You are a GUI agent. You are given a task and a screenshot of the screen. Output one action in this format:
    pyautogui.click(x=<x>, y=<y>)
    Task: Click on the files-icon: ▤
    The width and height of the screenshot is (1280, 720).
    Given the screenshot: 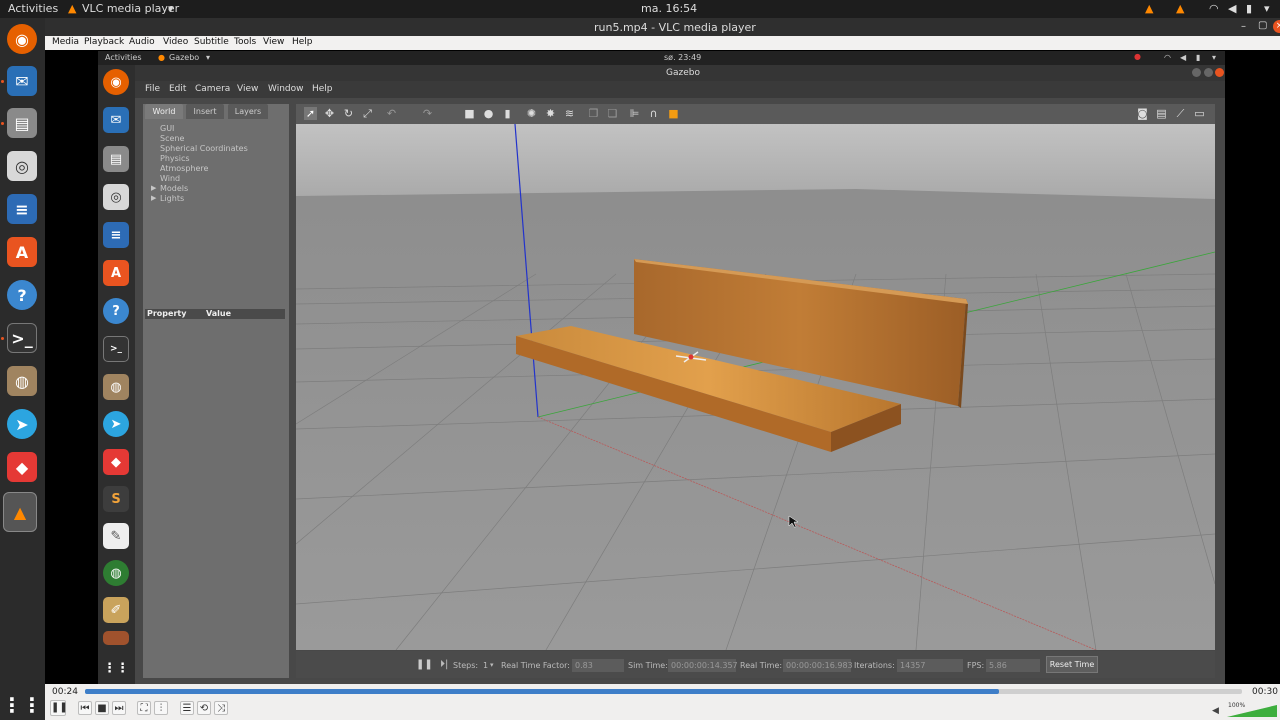 What is the action you would take?
    pyautogui.click(x=22, y=123)
    